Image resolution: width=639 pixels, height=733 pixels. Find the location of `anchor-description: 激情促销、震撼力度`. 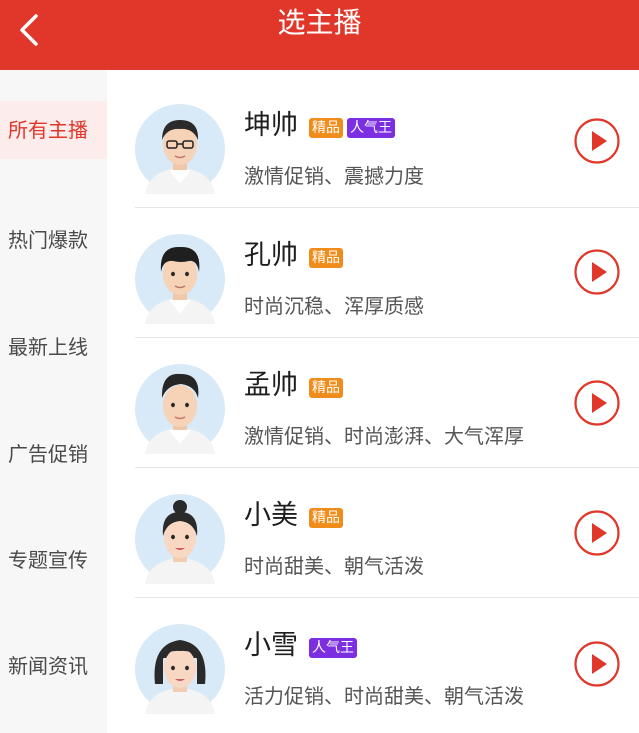

anchor-description: 激情促销、震撼力度 is located at coordinates (334, 176).